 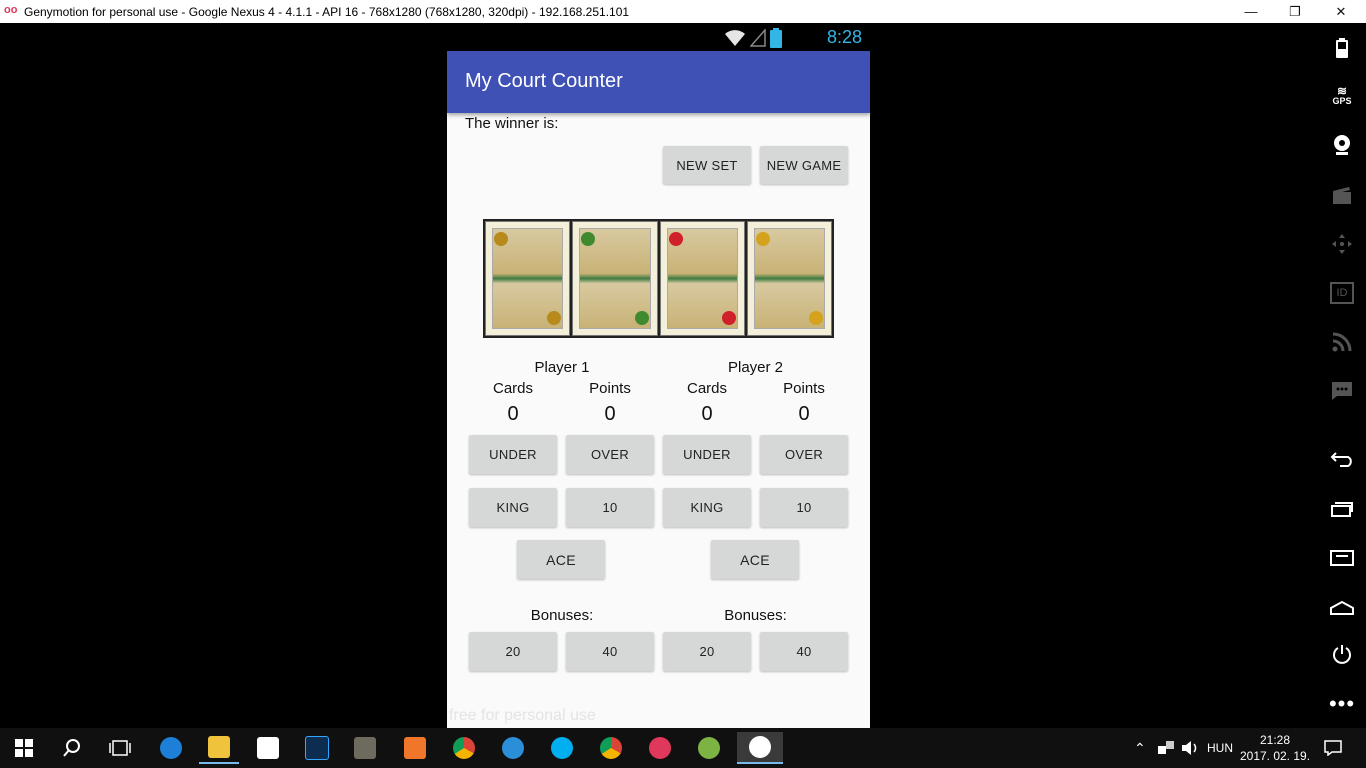 What do you see at coordinates (1342, 558) in the screenshot?
I see `menu-icon` at bounding box center [1342, 558].